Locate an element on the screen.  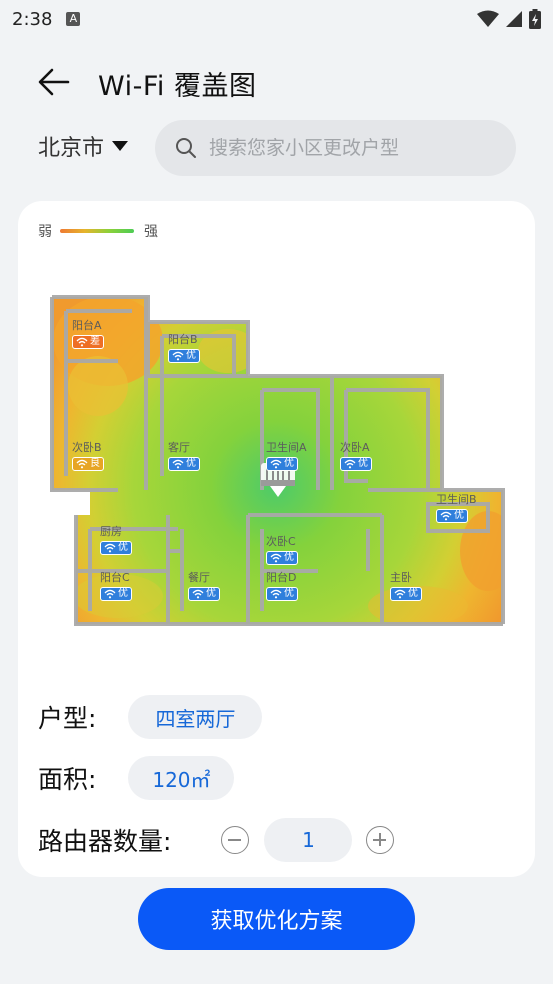
room-label: 客厅优 is located at coordinates (184, 457).